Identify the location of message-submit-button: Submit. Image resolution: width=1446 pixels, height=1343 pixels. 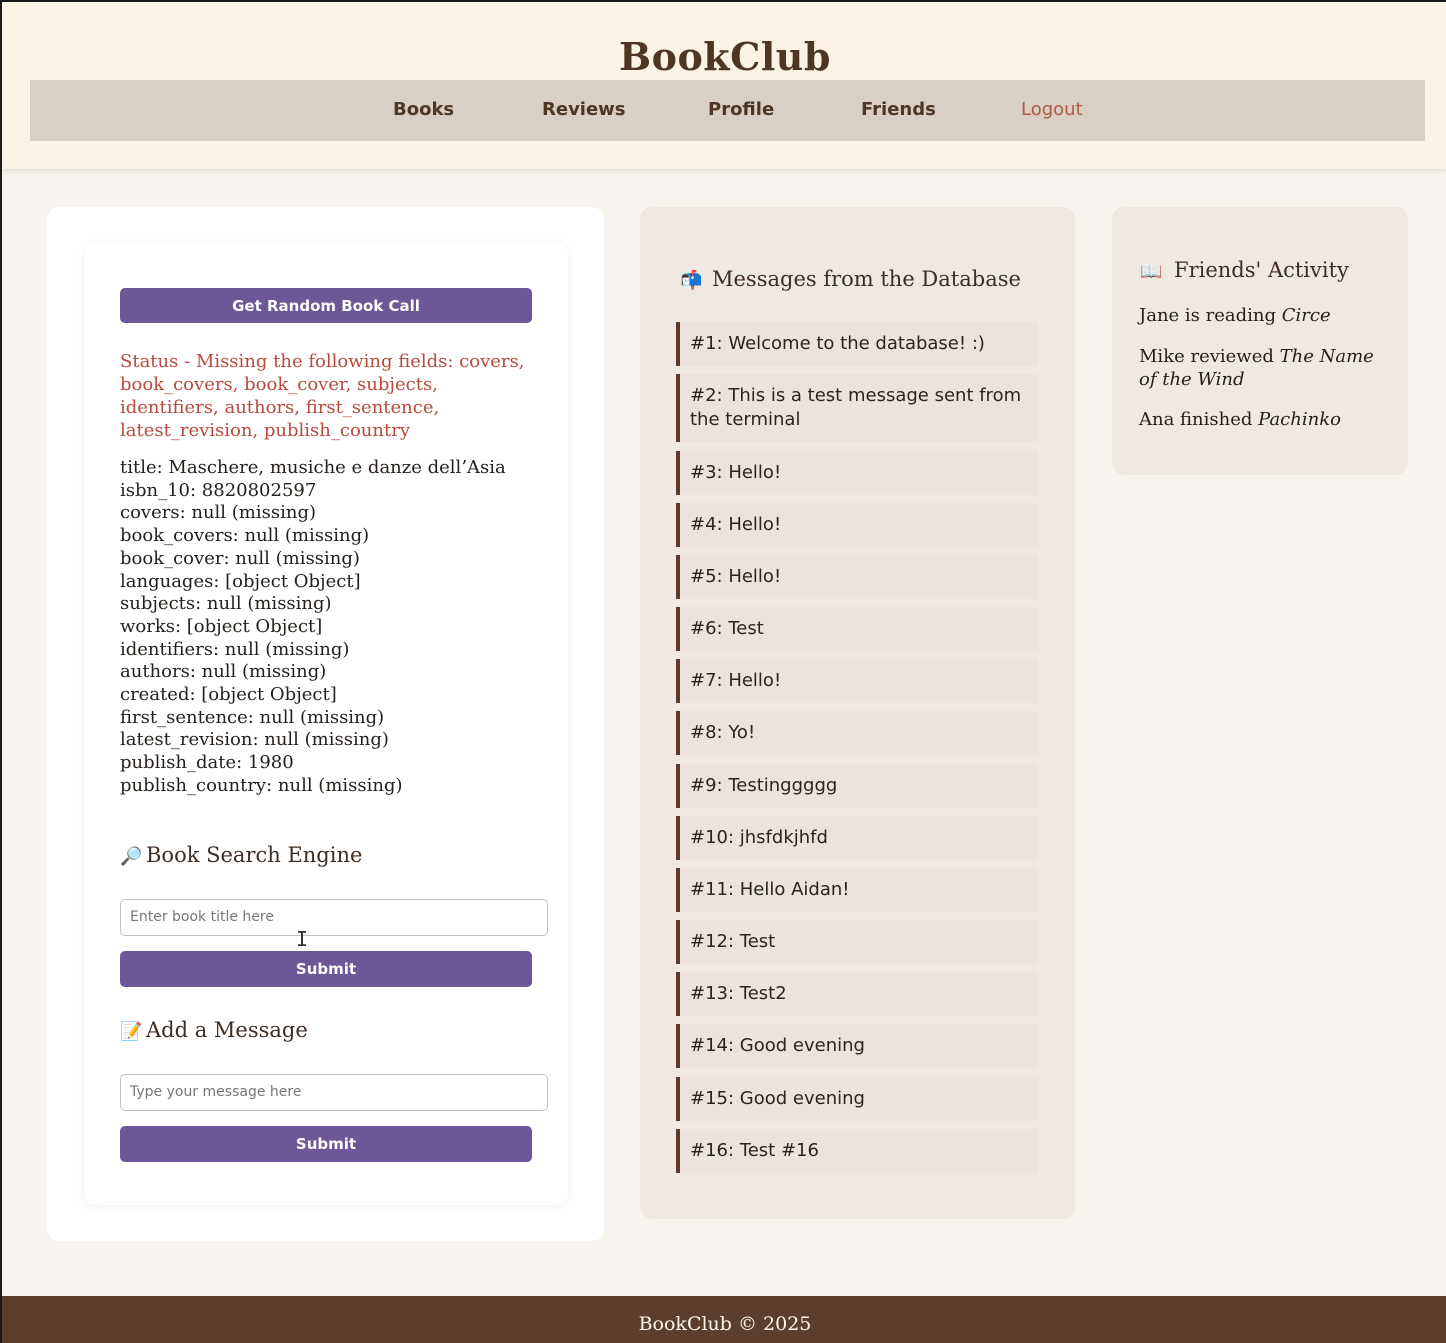
(326, 1144).